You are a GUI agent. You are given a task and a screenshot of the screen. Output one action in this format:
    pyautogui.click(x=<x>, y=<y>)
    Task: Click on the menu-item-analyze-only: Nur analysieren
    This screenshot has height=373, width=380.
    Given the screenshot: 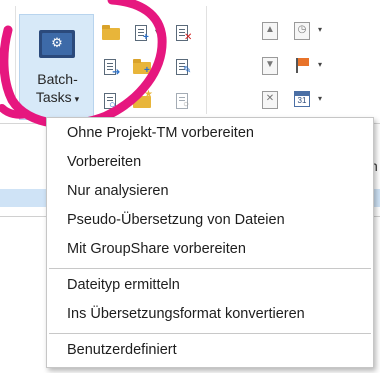 What is the action you would take?
    pyautogui.click(x=210, y=191)
    